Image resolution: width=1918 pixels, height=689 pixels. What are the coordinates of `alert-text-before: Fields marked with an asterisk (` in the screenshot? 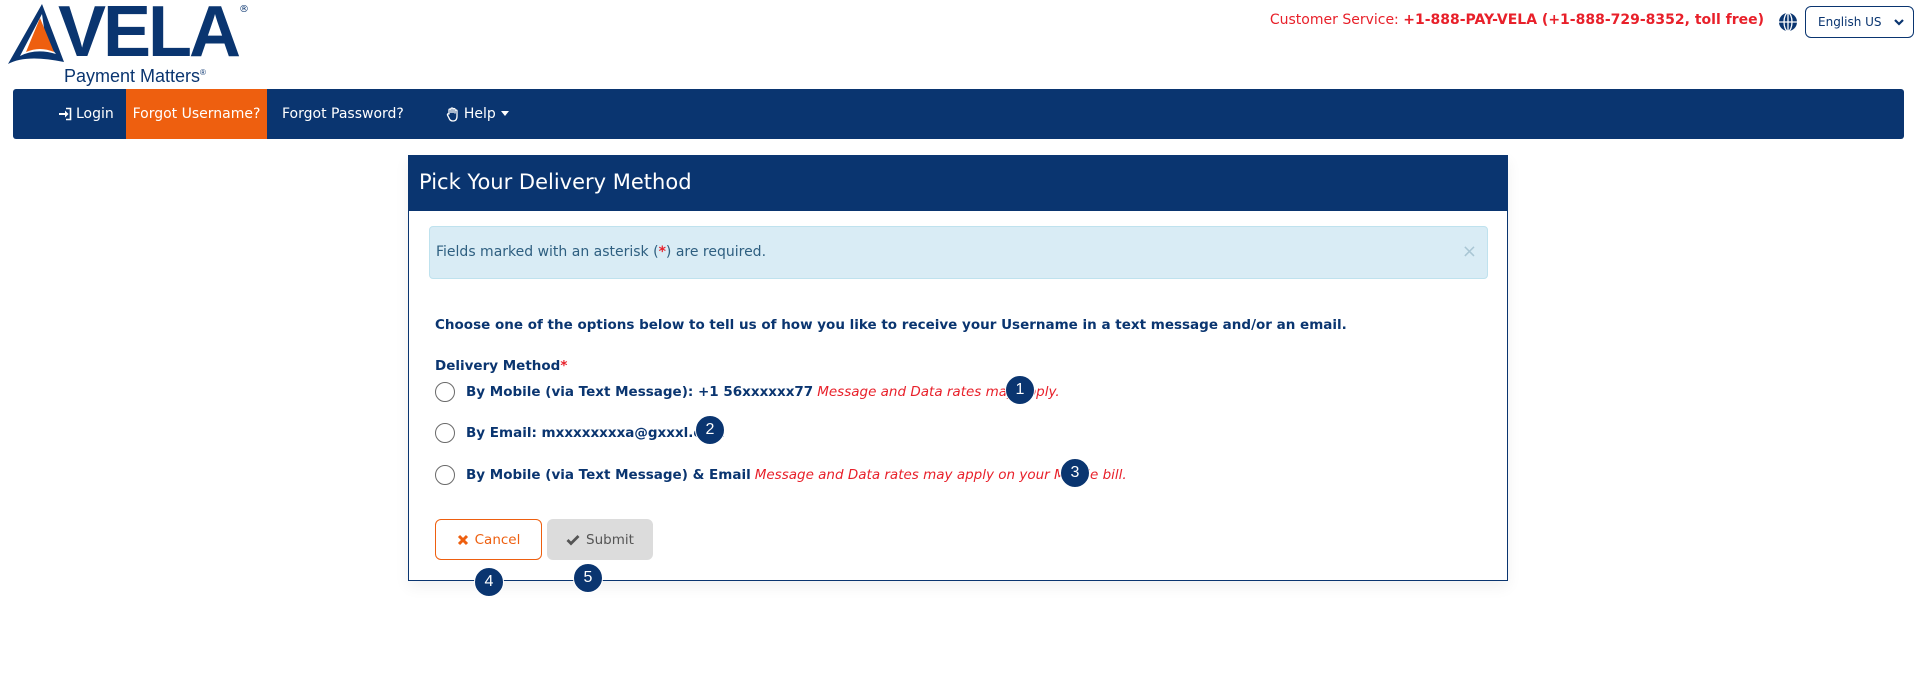 It's located at (547, 252).